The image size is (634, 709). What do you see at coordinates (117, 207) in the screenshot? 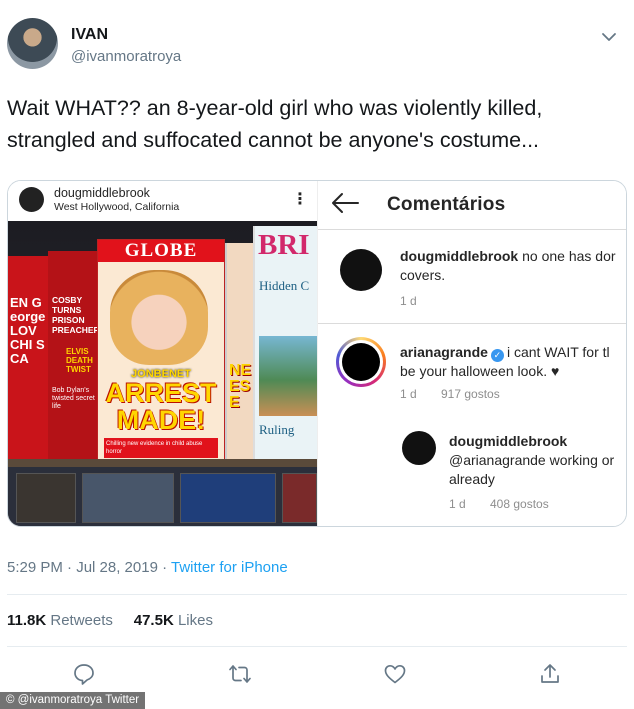
I see `instagram-location: West Hollywood, California` at bounding box center [117, 207].